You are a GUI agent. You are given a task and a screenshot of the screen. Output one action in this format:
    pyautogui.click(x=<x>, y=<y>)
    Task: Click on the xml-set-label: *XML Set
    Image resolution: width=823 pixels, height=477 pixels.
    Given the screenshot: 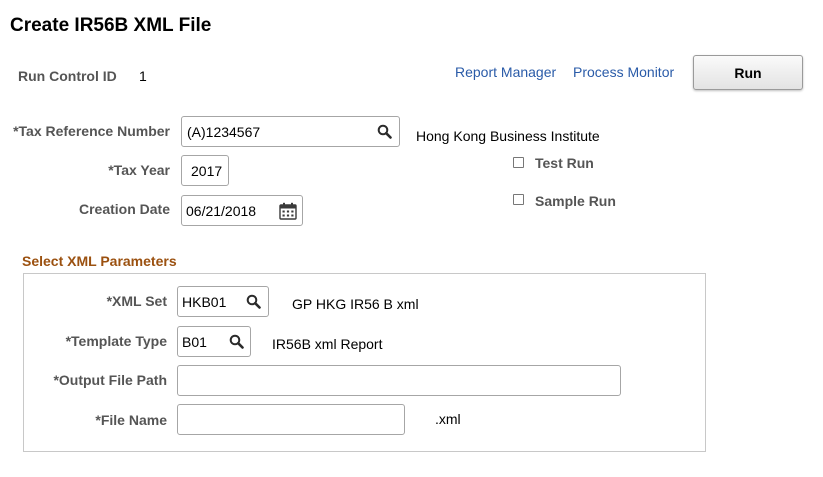 What is the action you would take?
    pyautogui.click(x=136, y=301)
    